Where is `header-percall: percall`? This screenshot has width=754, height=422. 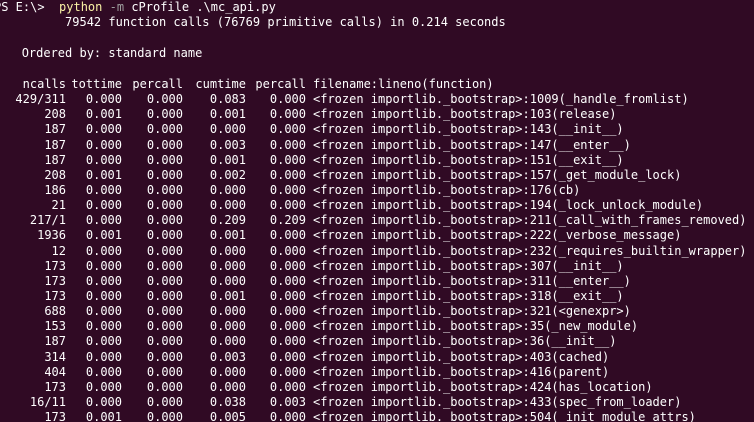 header-percall: percall is located at coordinates (157, 84).